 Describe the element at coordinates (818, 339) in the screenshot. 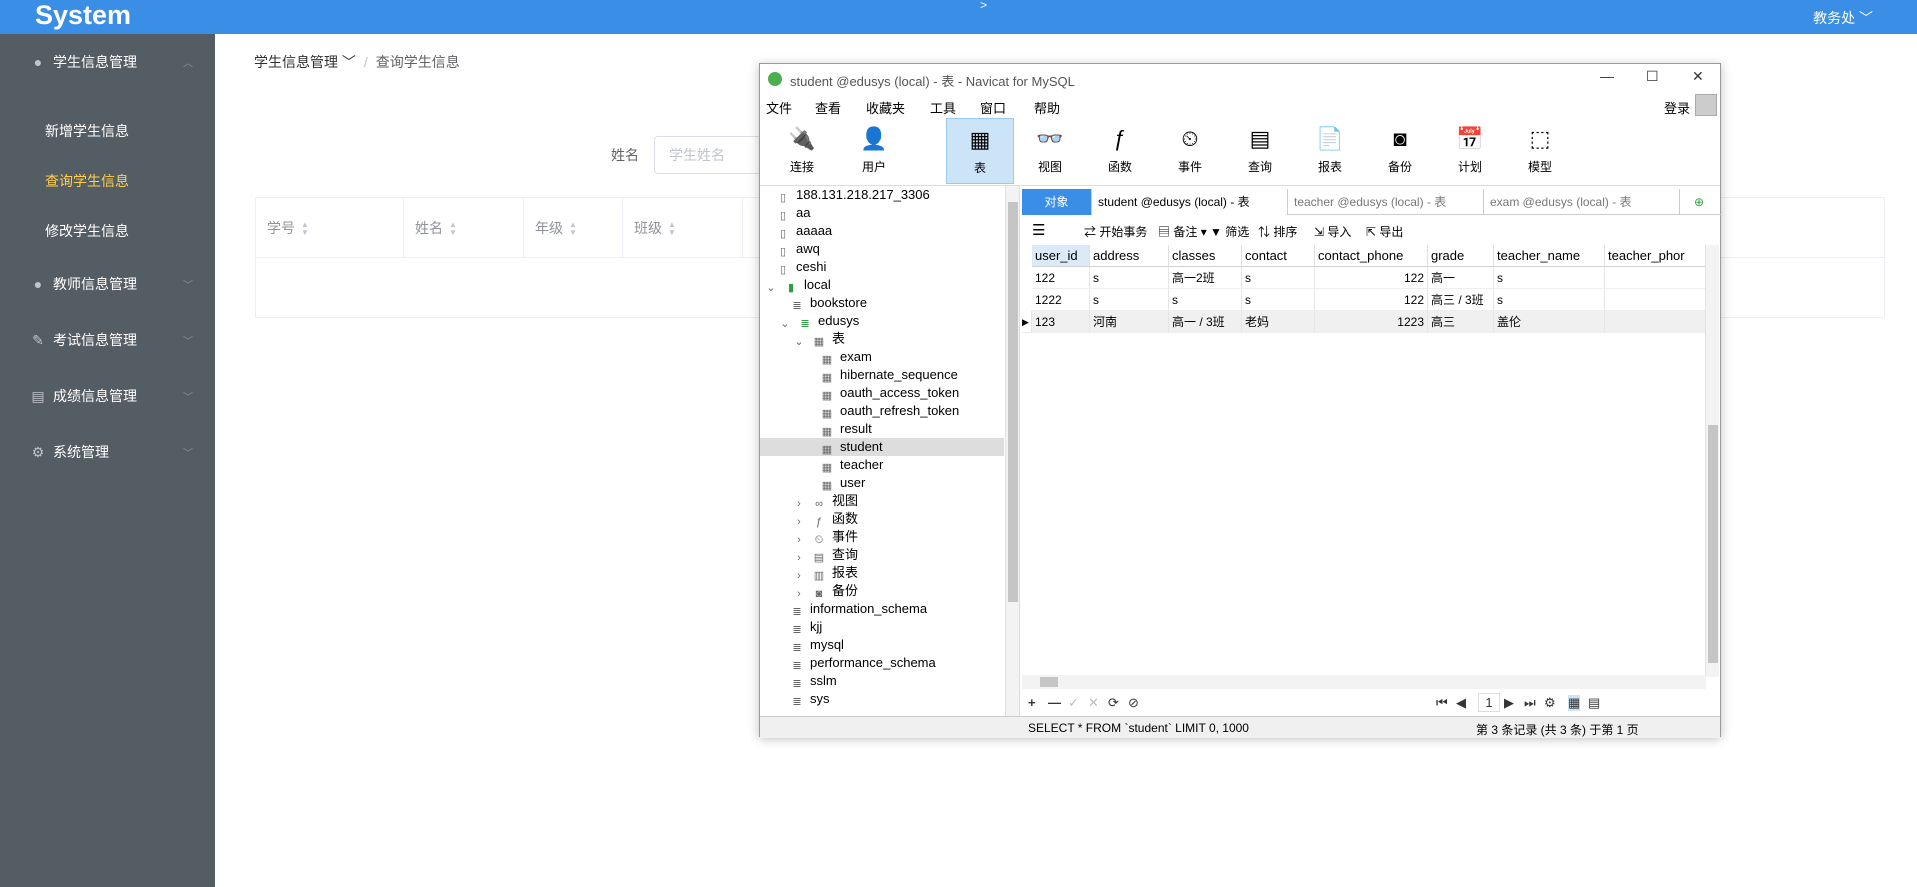

I see `tree-tables-folder: ⌄ ▦ 表` at that location.